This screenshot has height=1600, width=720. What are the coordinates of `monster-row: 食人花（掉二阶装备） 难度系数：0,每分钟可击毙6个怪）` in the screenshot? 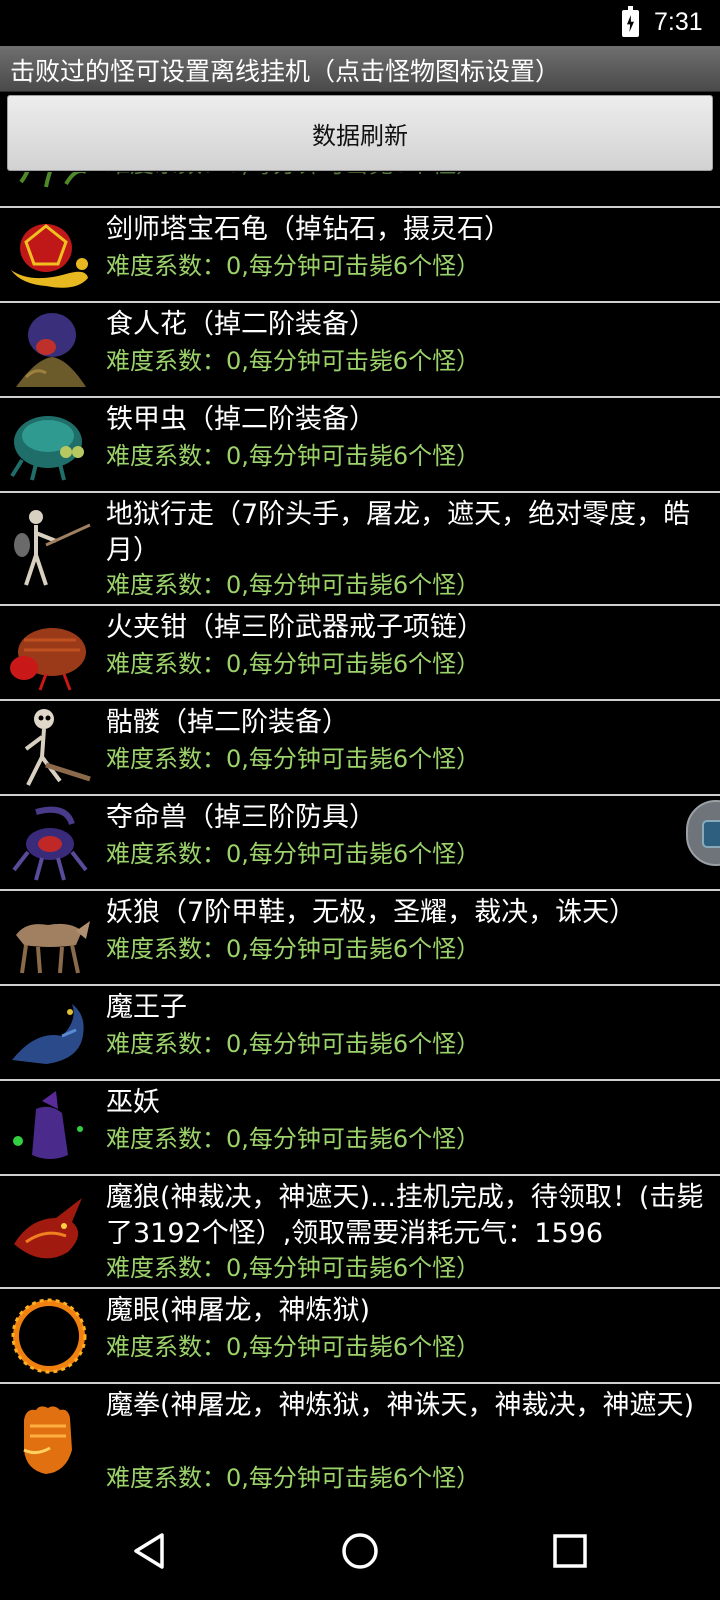 It's located at (360, 350).